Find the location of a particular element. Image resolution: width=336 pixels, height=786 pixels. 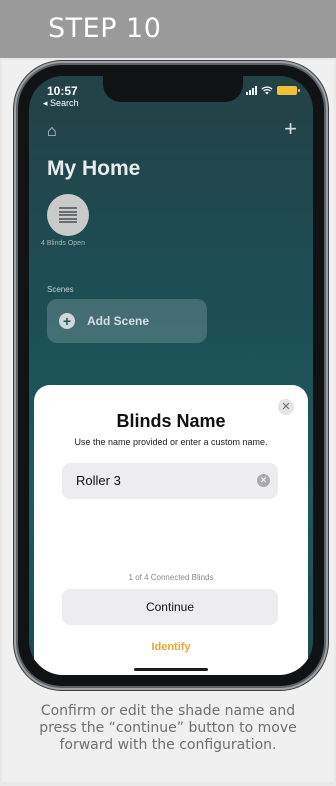

blind-name-field: ✕ is located at coordinates (170, 481).